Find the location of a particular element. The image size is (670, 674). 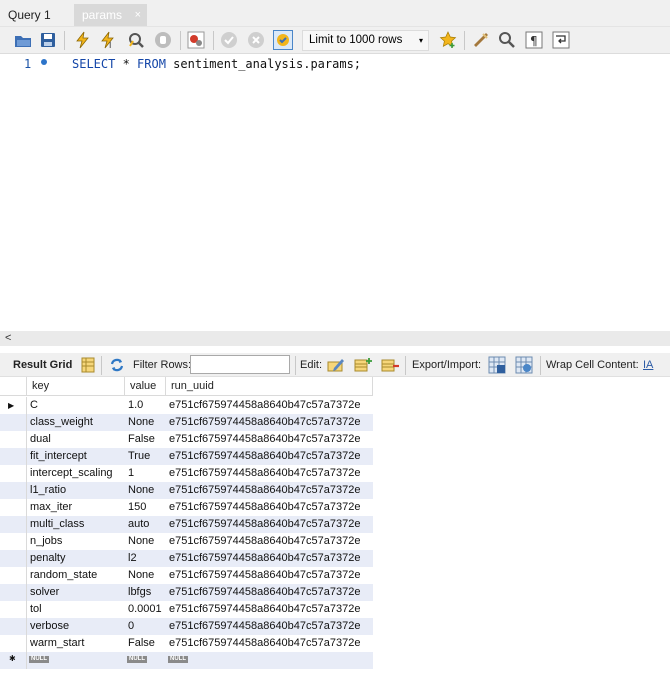

cell-value: 150 is located at coordinates (137, 507).